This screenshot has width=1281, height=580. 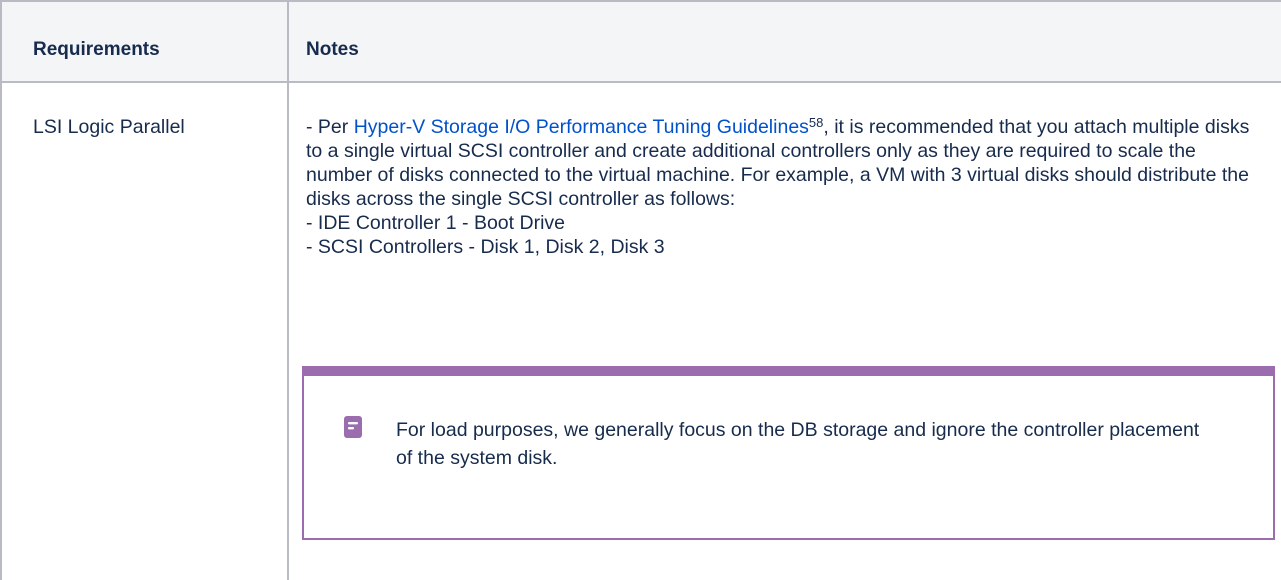 I want to click on table-left-border, so click(x=1, y=290).